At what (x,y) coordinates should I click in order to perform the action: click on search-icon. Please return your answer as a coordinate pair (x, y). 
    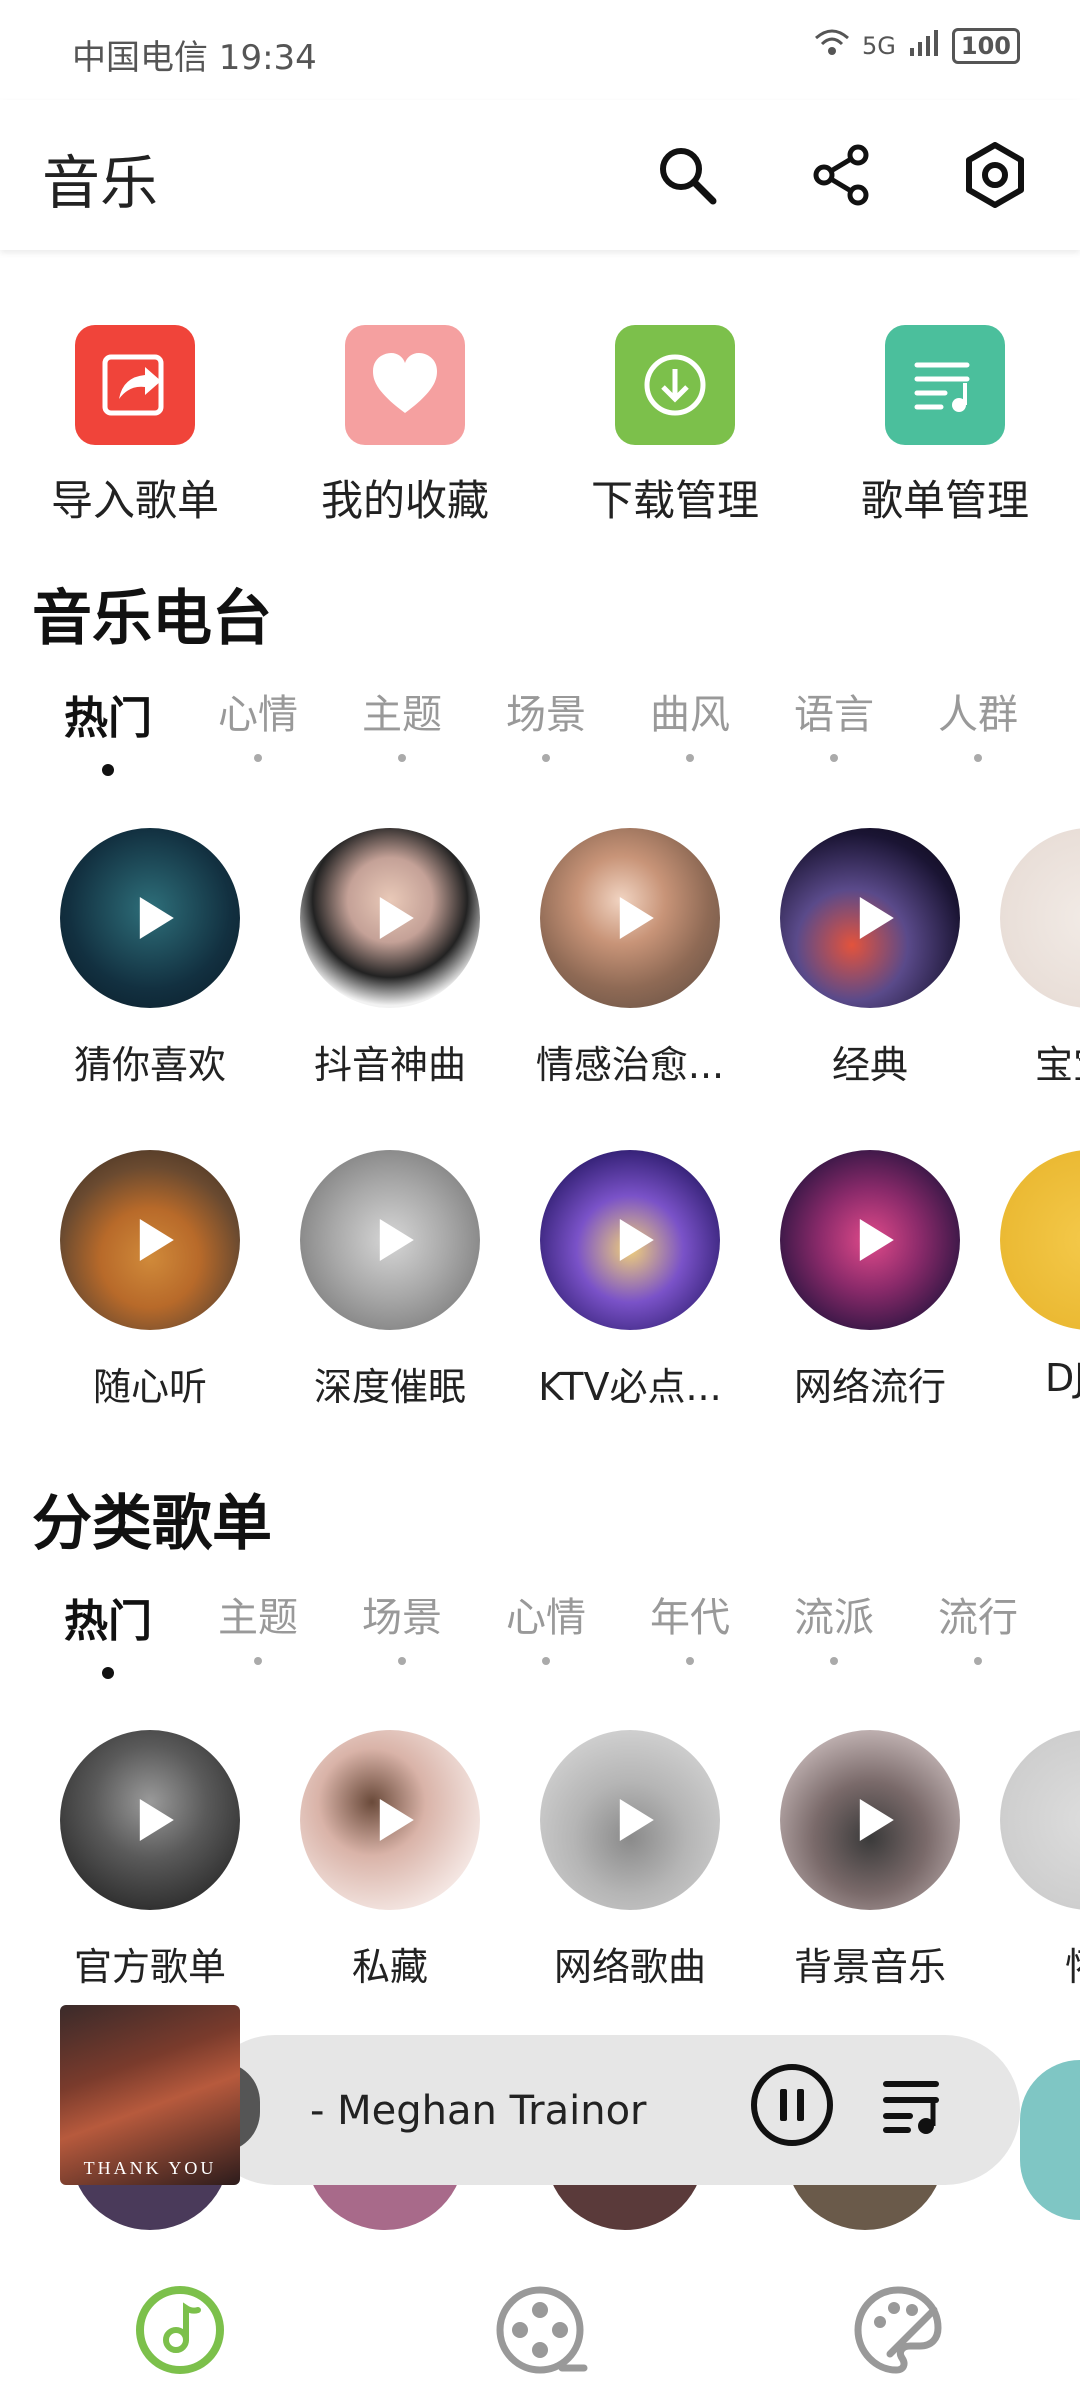
    Looking at the image, I should click on (687, 175).